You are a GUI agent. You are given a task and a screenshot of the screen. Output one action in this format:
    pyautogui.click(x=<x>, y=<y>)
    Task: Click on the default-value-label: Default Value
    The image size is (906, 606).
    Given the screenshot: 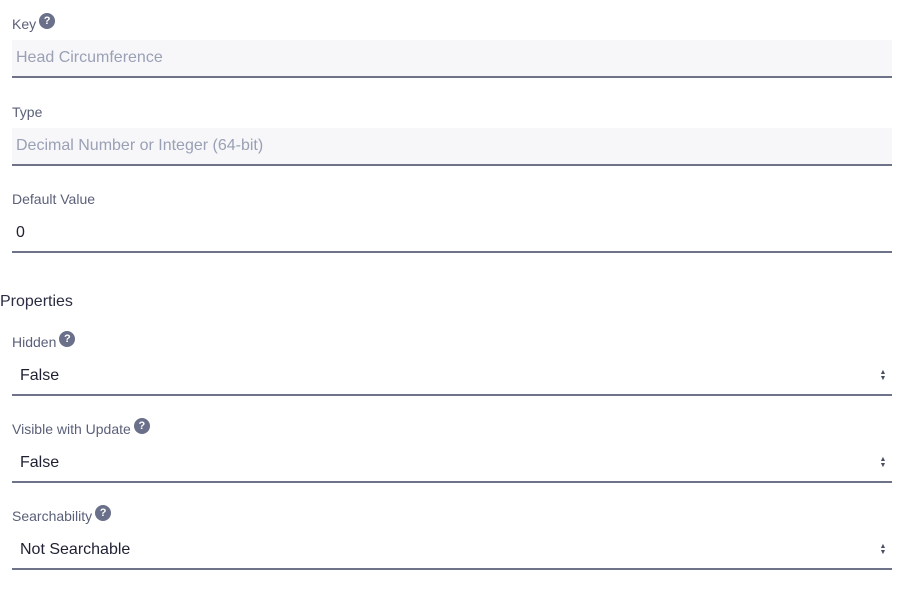 What is the action you would take?
    pyautogui.click(x=54, y=199)
    